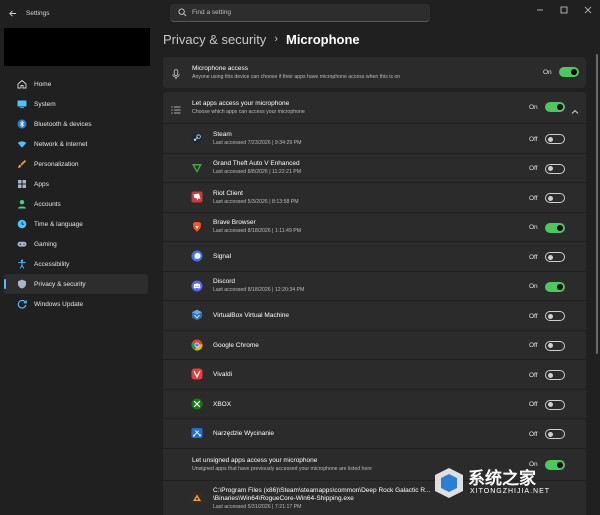 The image size is (600, 515). Describe the element at coordinates (77, 47) in the screenshot. I see `user-profile-redacted` at that location.